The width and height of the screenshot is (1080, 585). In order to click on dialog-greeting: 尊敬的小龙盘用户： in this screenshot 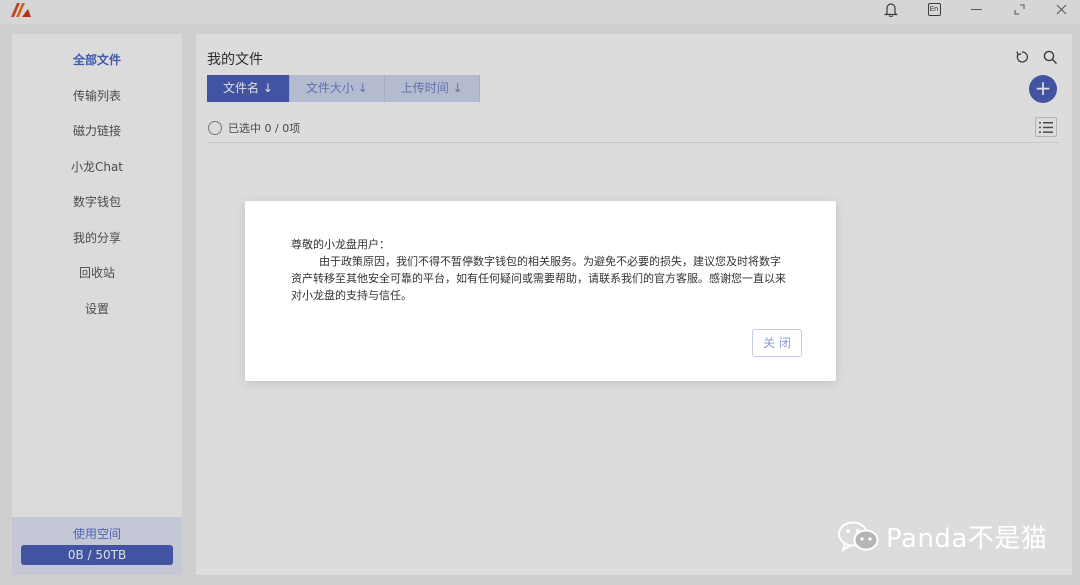, I will do `click(340, 244)`.